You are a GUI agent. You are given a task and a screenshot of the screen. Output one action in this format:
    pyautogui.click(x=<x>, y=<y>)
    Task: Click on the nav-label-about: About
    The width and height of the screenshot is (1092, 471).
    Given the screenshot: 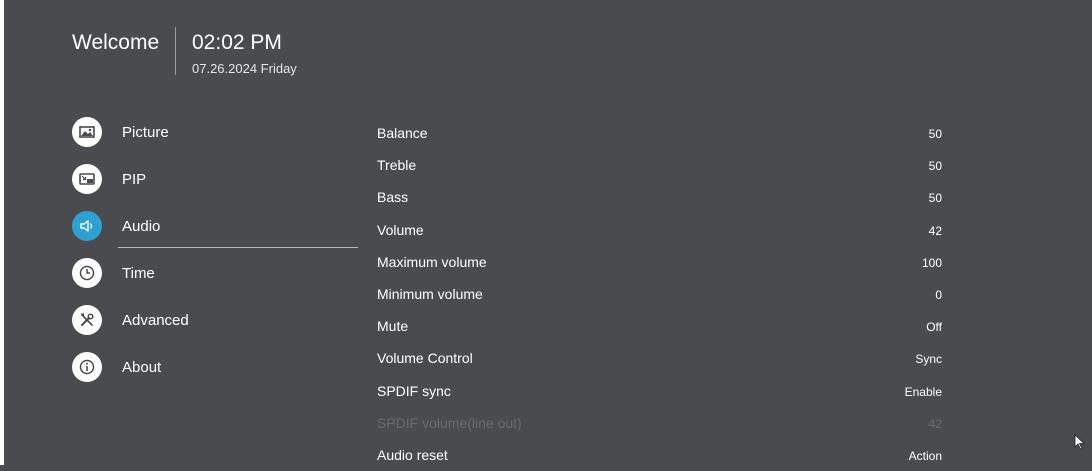 What is the action you would take?
    pyautogui.click(x=142, y=367)
    